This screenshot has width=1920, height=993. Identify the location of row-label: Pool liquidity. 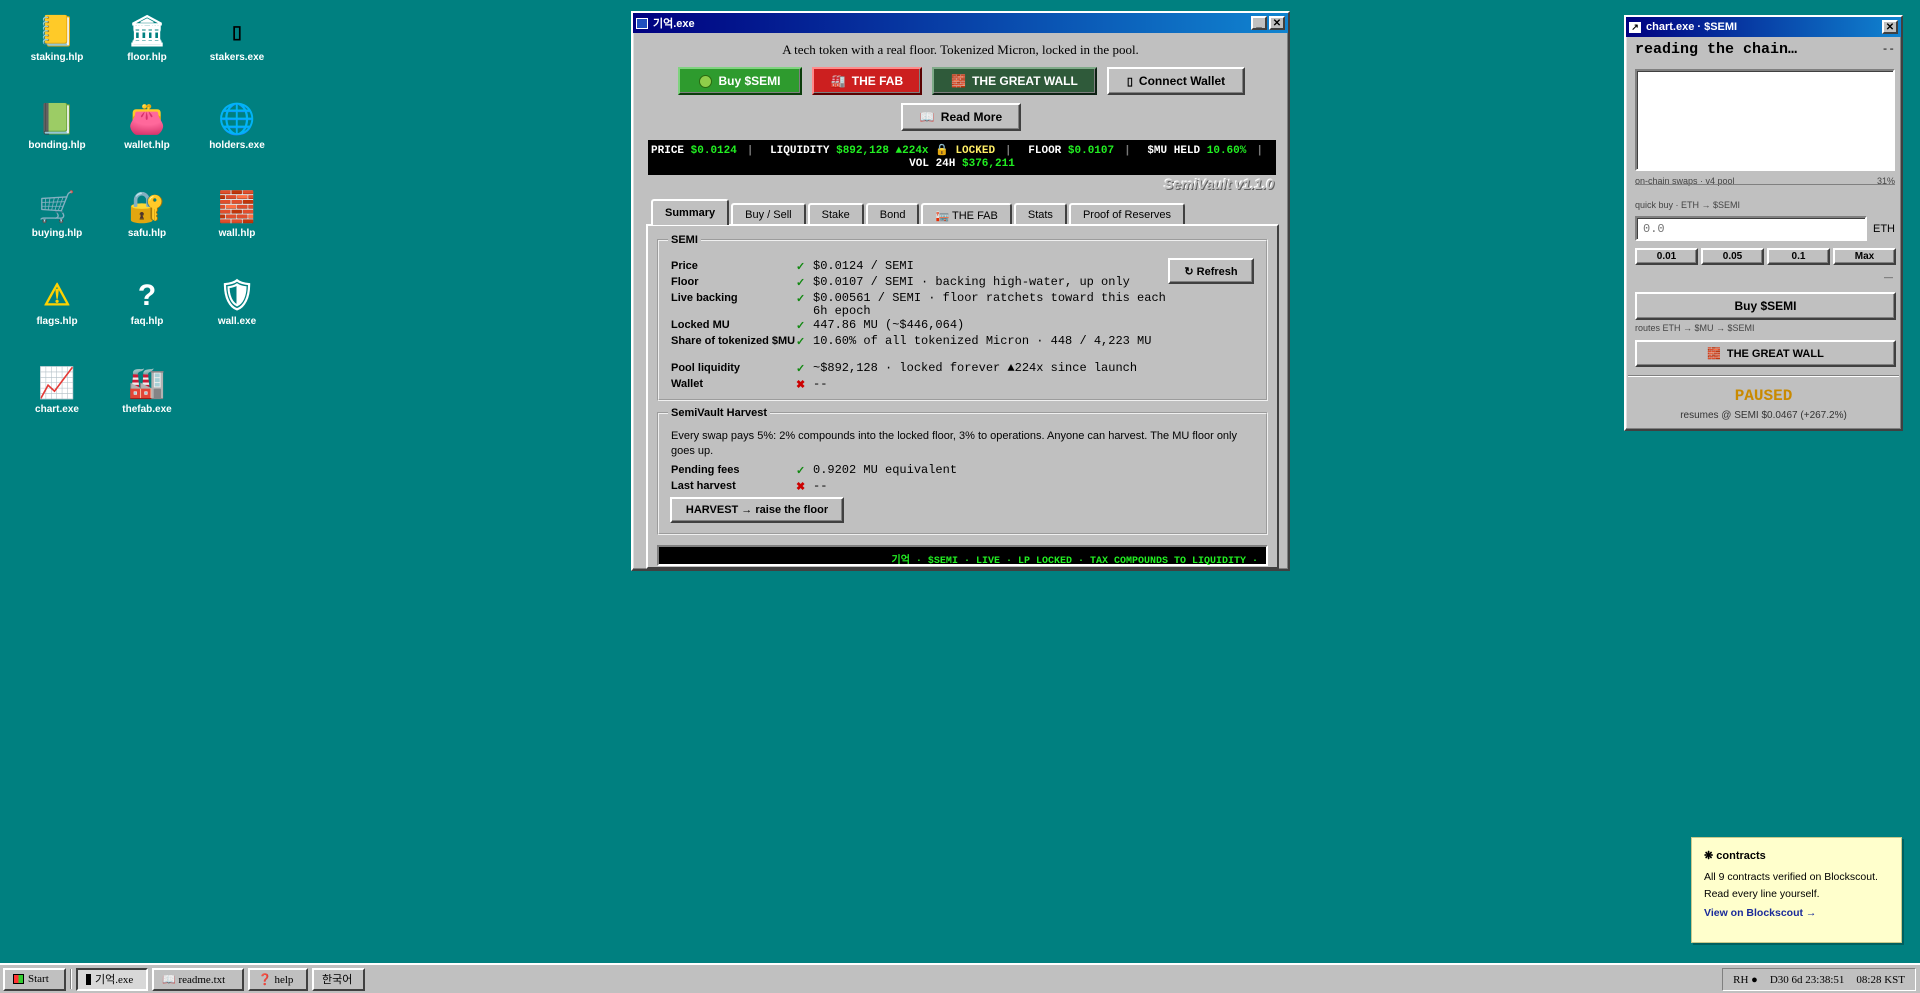
(706, 368).